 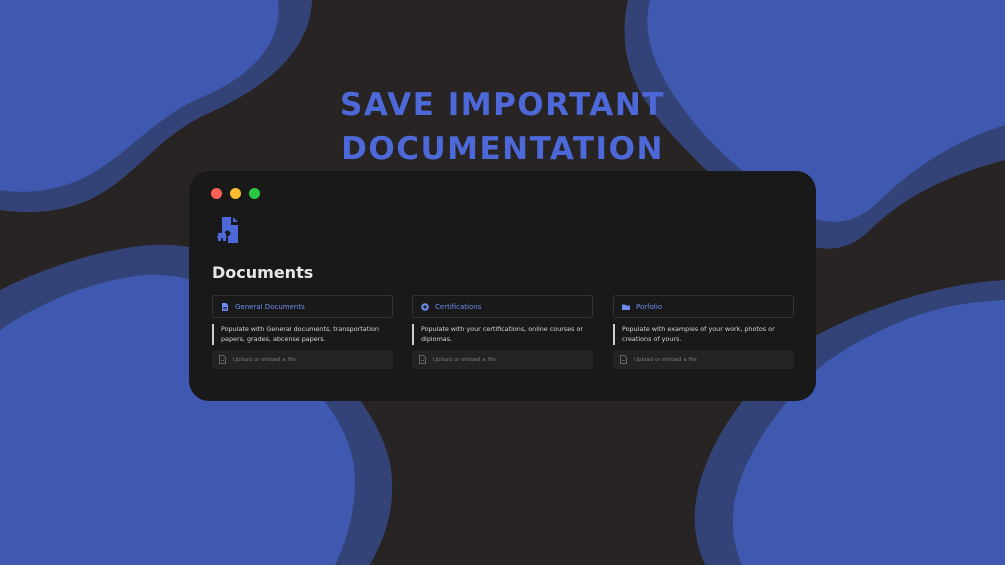 I want to click on document-puzzle-icon, so click(x=227, y=230).